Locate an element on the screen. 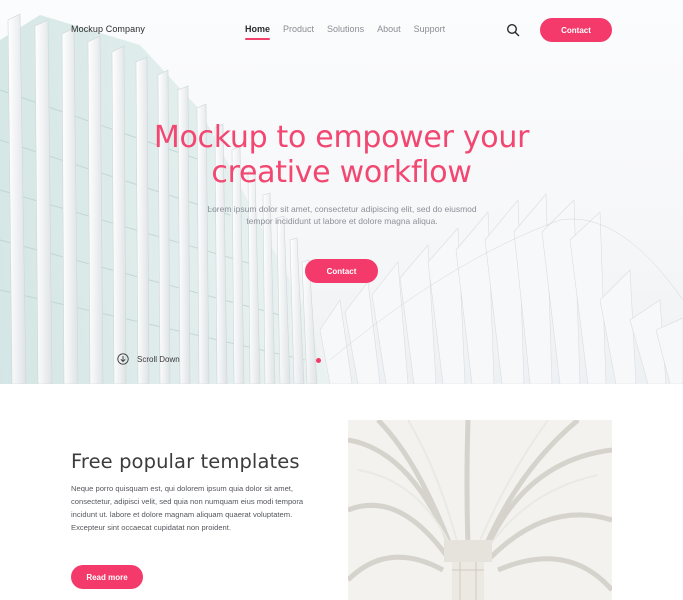 This screenshot has height=600, width=683. cathedral-vault-image is located at coordinates (480, 510).